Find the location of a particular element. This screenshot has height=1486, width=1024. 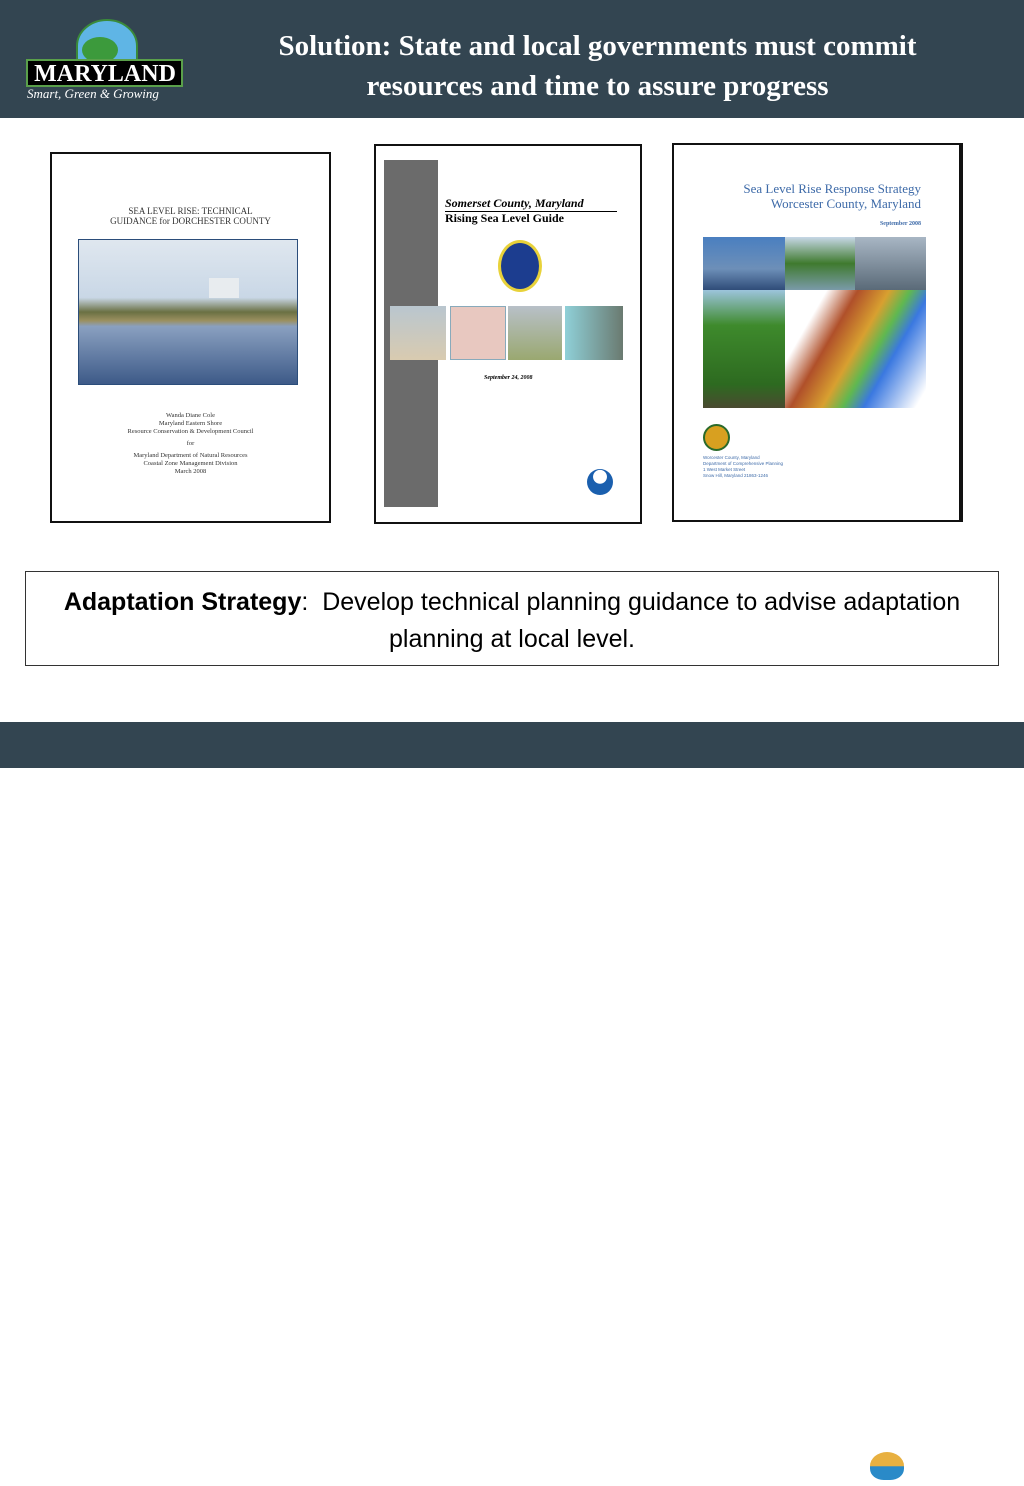

svg-text: MARYLAND is located at coordinates (105, 74).